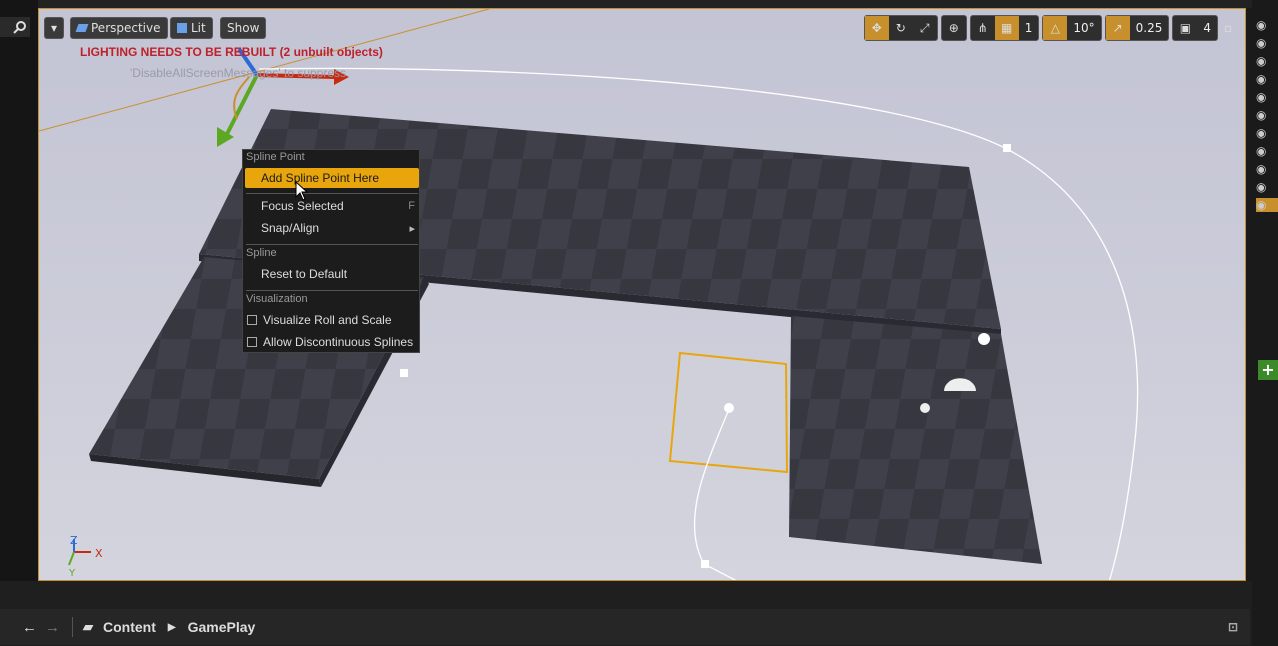 This screenshot has width=1278, height=646. Describe the element at coordinates (1083, 28) in the screenshot. I see `rotation-snap-value: 10°` at that location.